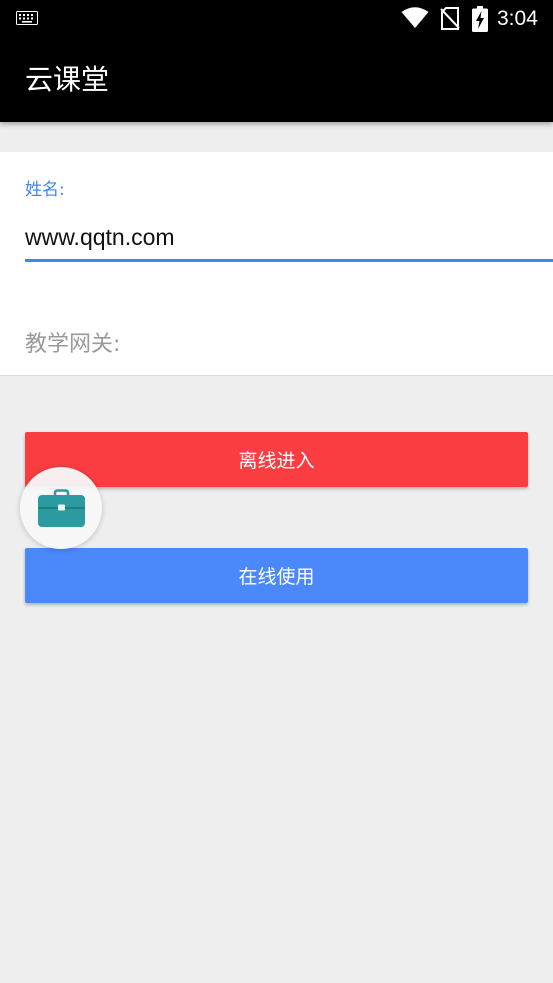 Image resolution: width=553 pixels, height=983 pixels. Describe the element at coordinates (415, 17) in the screenshot. I see `wifi-icon` at that location.